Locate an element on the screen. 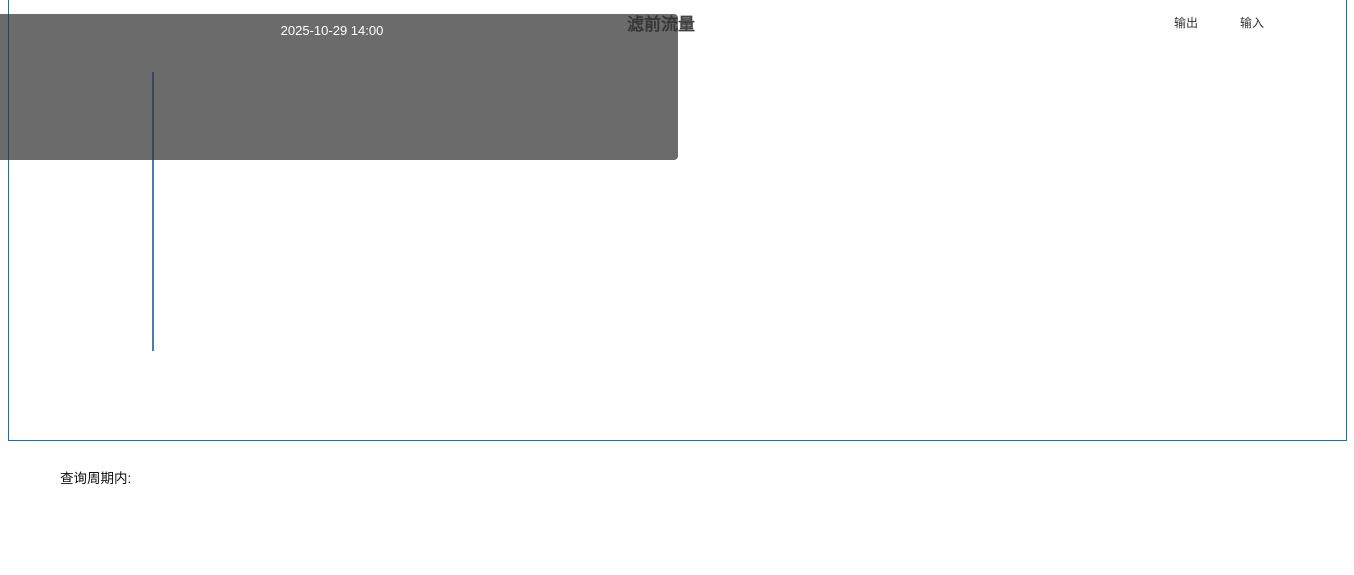 This screenshot has height=575, width=1354. legend-item-input: 输入 is located at coordinates (1238, 22).